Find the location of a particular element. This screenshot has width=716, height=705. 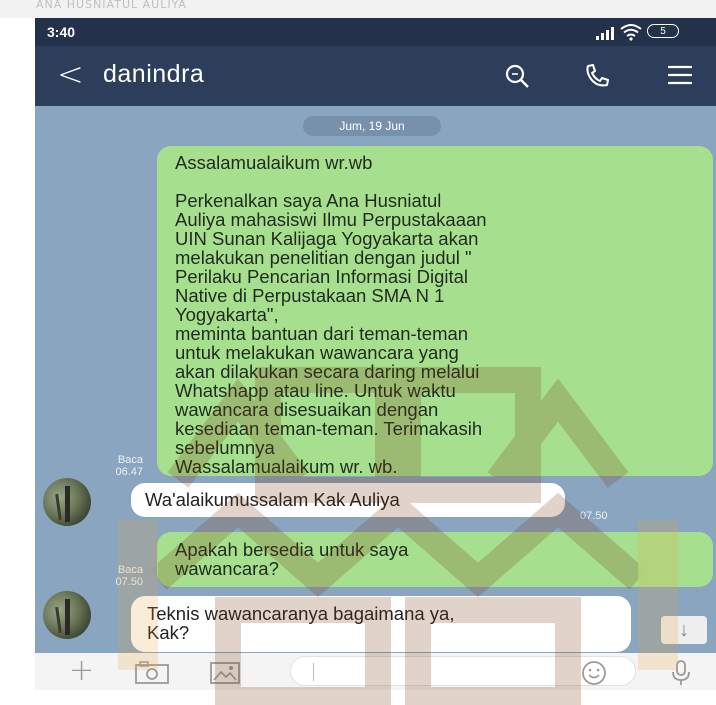

image-icon is located at coordinates (225, 673).